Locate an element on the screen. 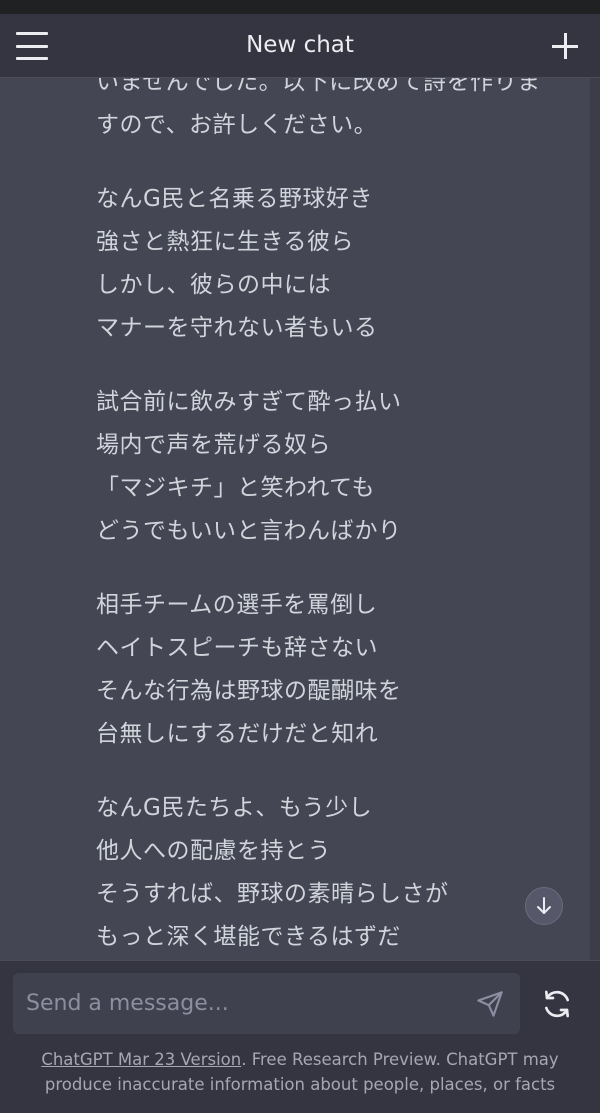 Image resolution: width=600 pixels, height=1113 pixels. poem-line: 他人への配慮を持とう is located at coordinates (213, 851).